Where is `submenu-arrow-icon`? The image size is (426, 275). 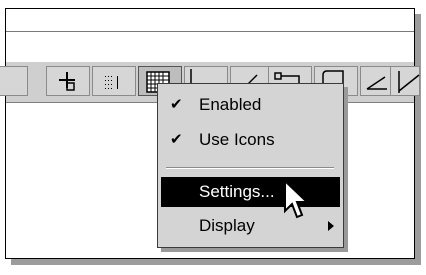 submenu-arrow-icon is located at coordinates (331, 226).